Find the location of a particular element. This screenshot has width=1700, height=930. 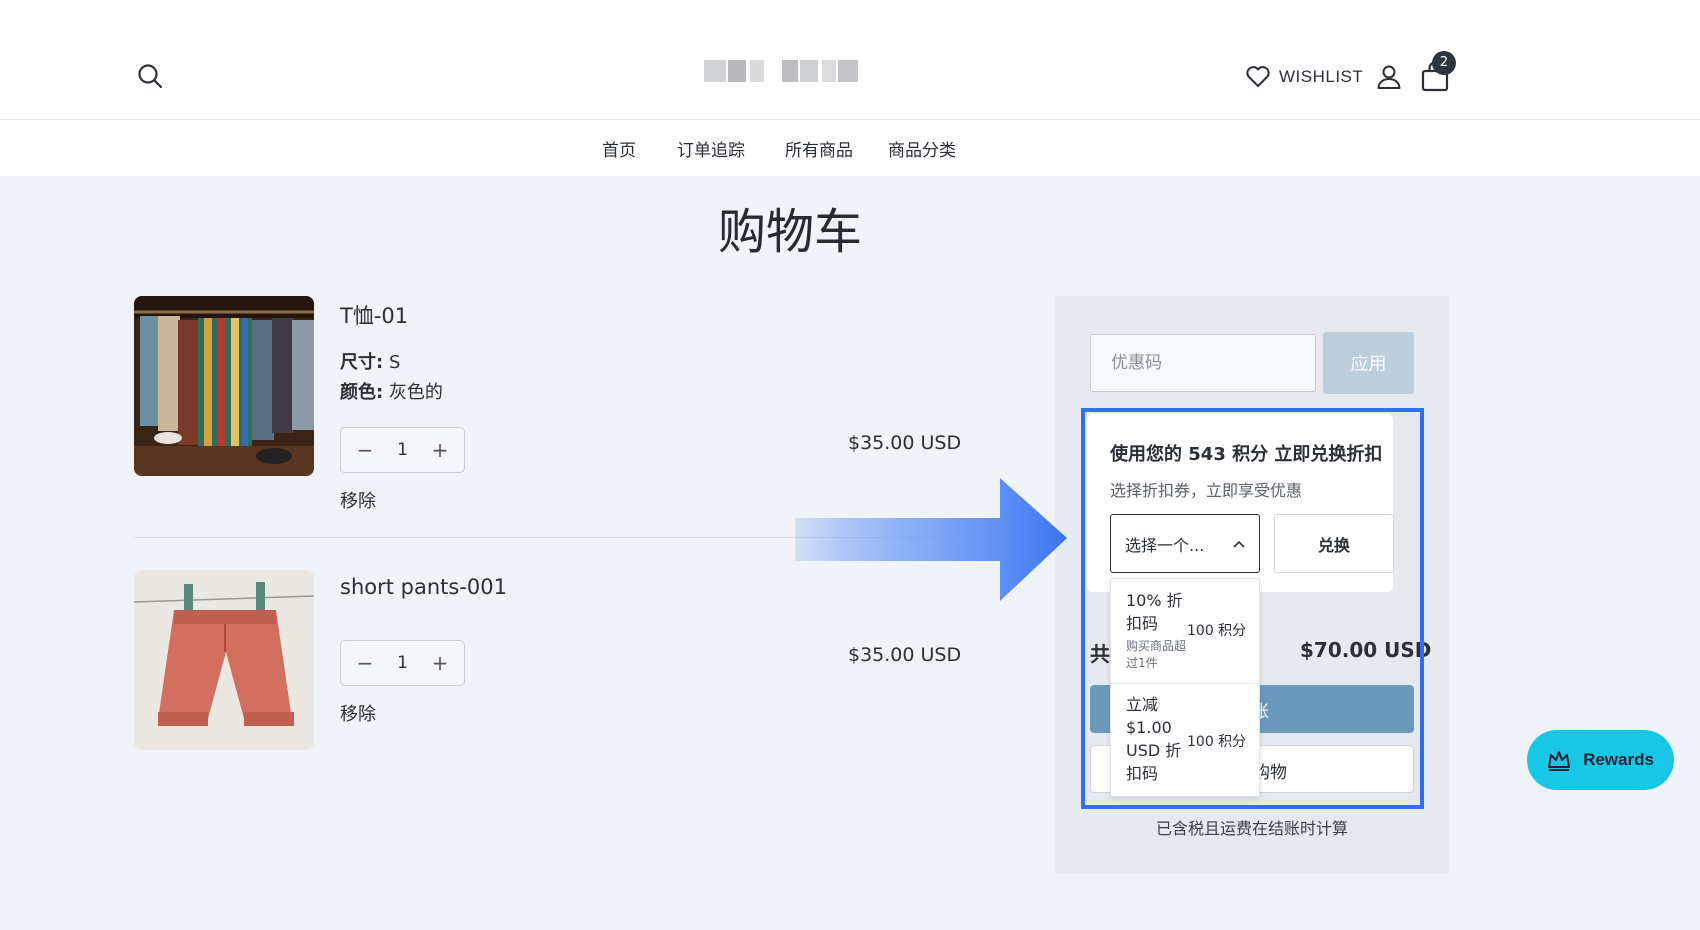

nav-item-home: 首页 is located at coordinates (619, 148).